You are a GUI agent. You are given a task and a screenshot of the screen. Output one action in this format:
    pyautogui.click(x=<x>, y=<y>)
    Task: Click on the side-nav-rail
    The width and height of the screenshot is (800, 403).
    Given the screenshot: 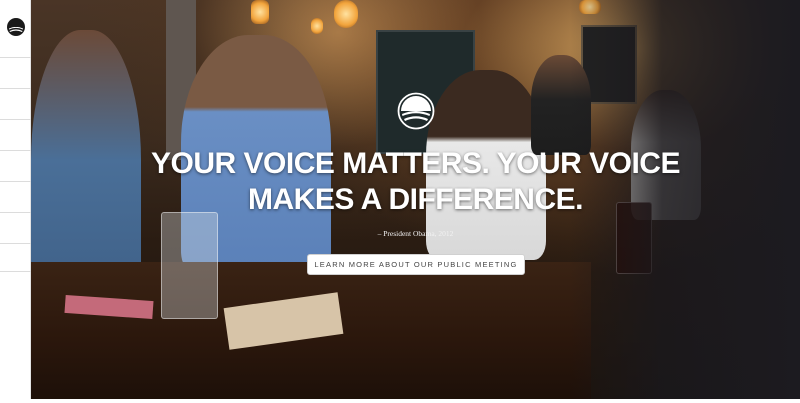 What is the action you would take?
    pyautogui.click(x=15, y=201)
    